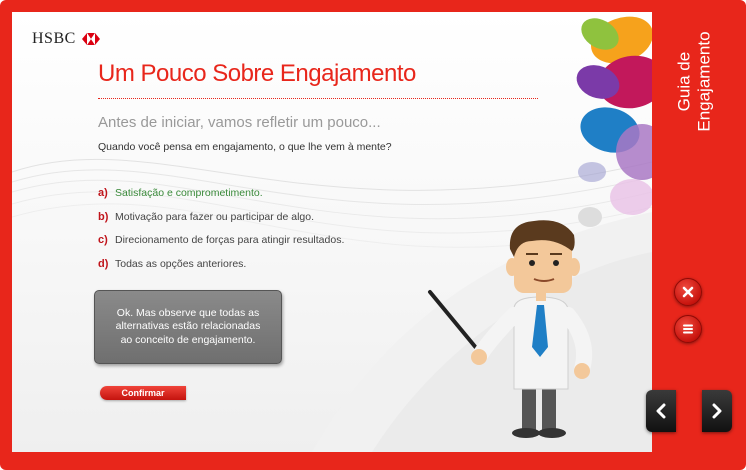 Image resolution: width=746 pixels, height=470 pixels. I want to click on menu-icon, so click(688, 329).